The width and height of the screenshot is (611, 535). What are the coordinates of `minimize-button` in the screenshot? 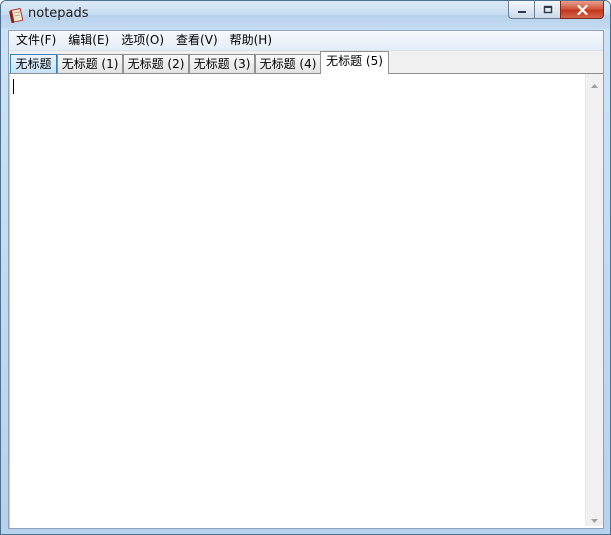 It's located at (521, 10).